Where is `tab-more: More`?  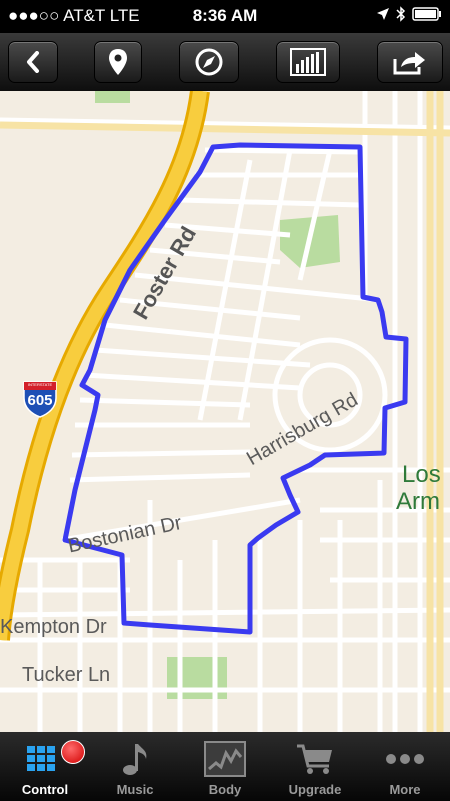
tab-more: More is located at coordinates (405, 766).